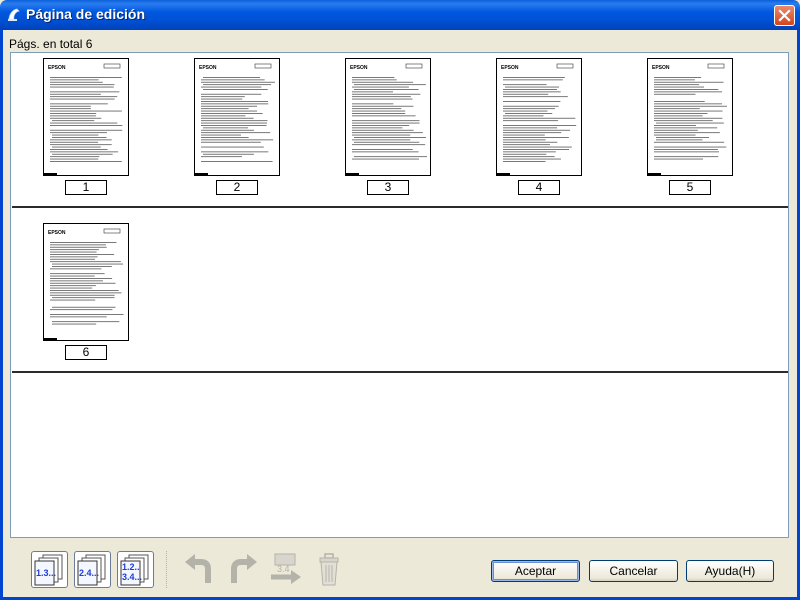 Image resolution: width=800 pixels, height=600 pixels. I want to click on page-number: 6, so click(86, 352).